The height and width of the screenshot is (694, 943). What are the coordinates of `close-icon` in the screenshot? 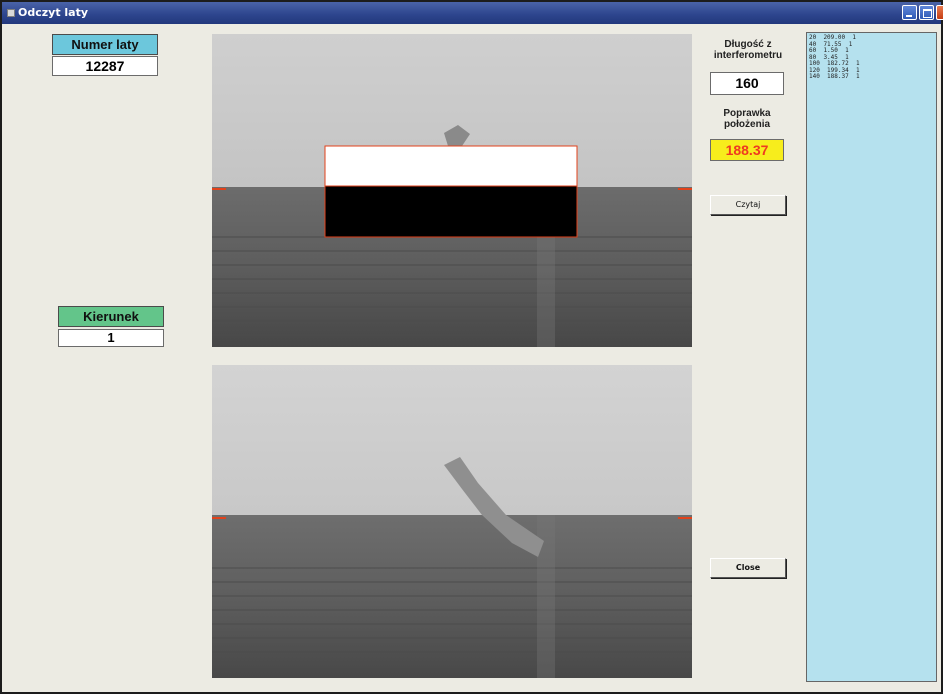 It's located at (939, 12).